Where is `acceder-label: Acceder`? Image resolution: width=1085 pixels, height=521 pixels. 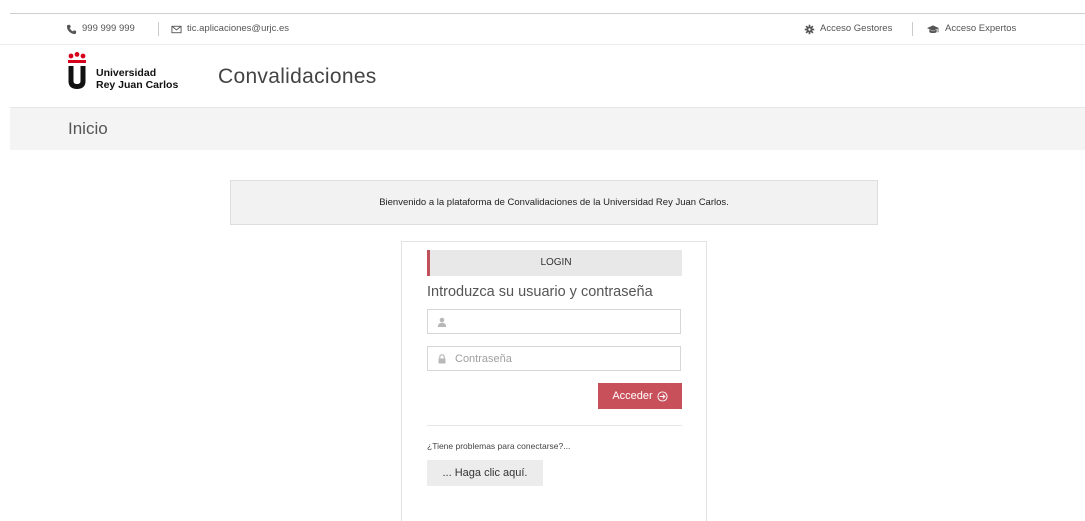 acceder-label: Acceder is located at coordinates (632, 396).